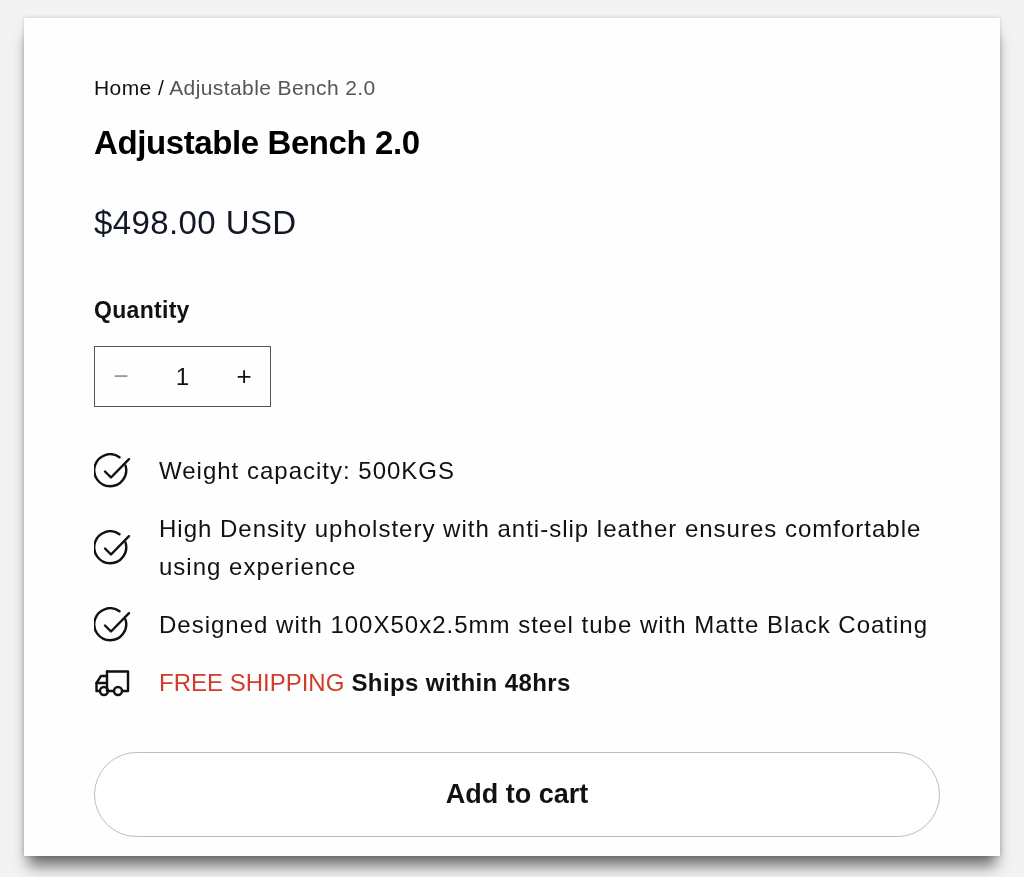 The width and height of the screenshot is (1024, 877). I want to click on feature-text: Designed with 100X50x2.5mm steel tube with Matte Black Coating, so click(544, 625).